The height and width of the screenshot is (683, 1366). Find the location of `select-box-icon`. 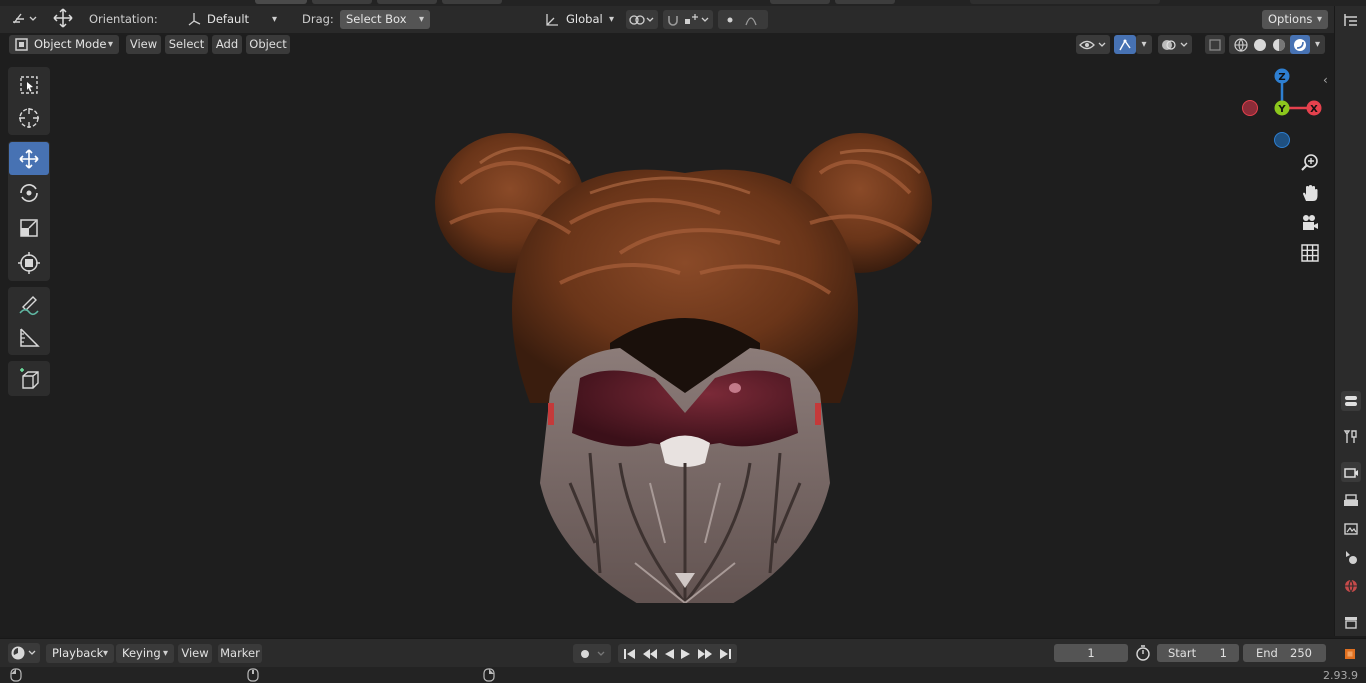

select-box-icon is located at coordinates (29, 84).